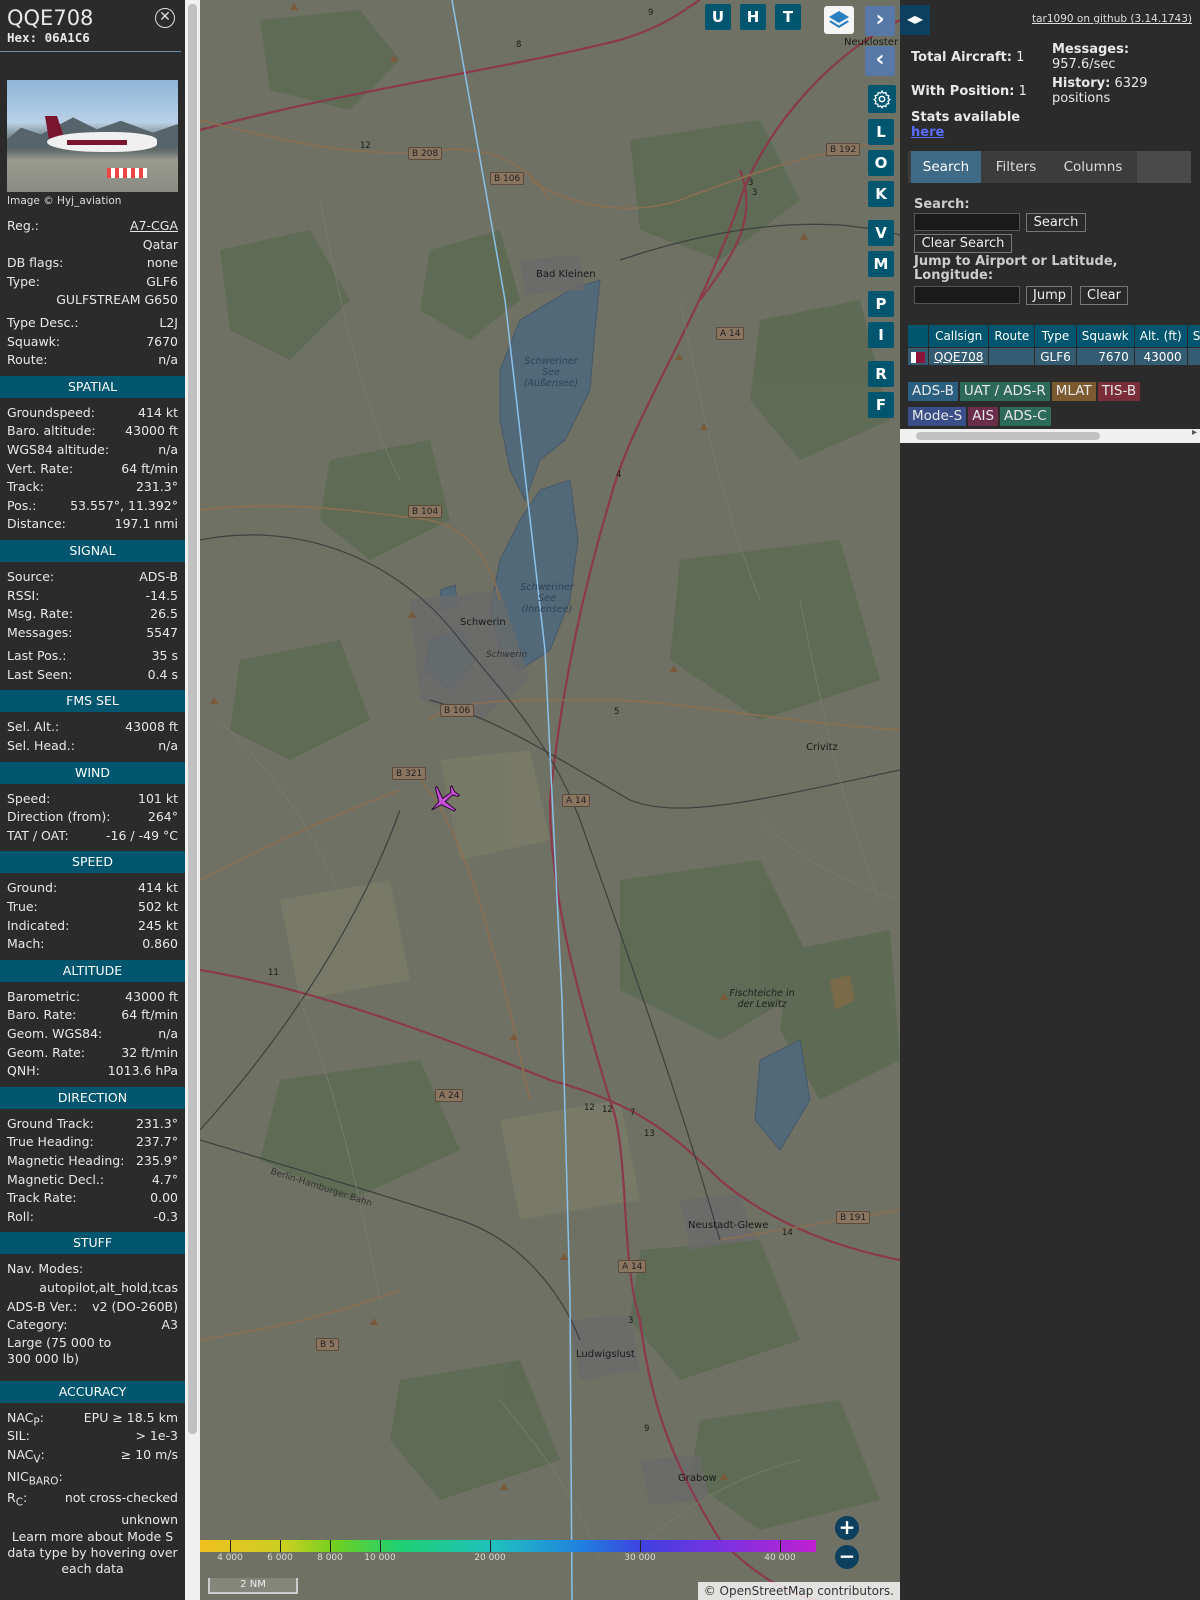 This screenshot has width=1200, height=1600. What do you see at coordinates (967, 295) in the screenshot?
I see `jump-input` at bounding box center [967, 295].